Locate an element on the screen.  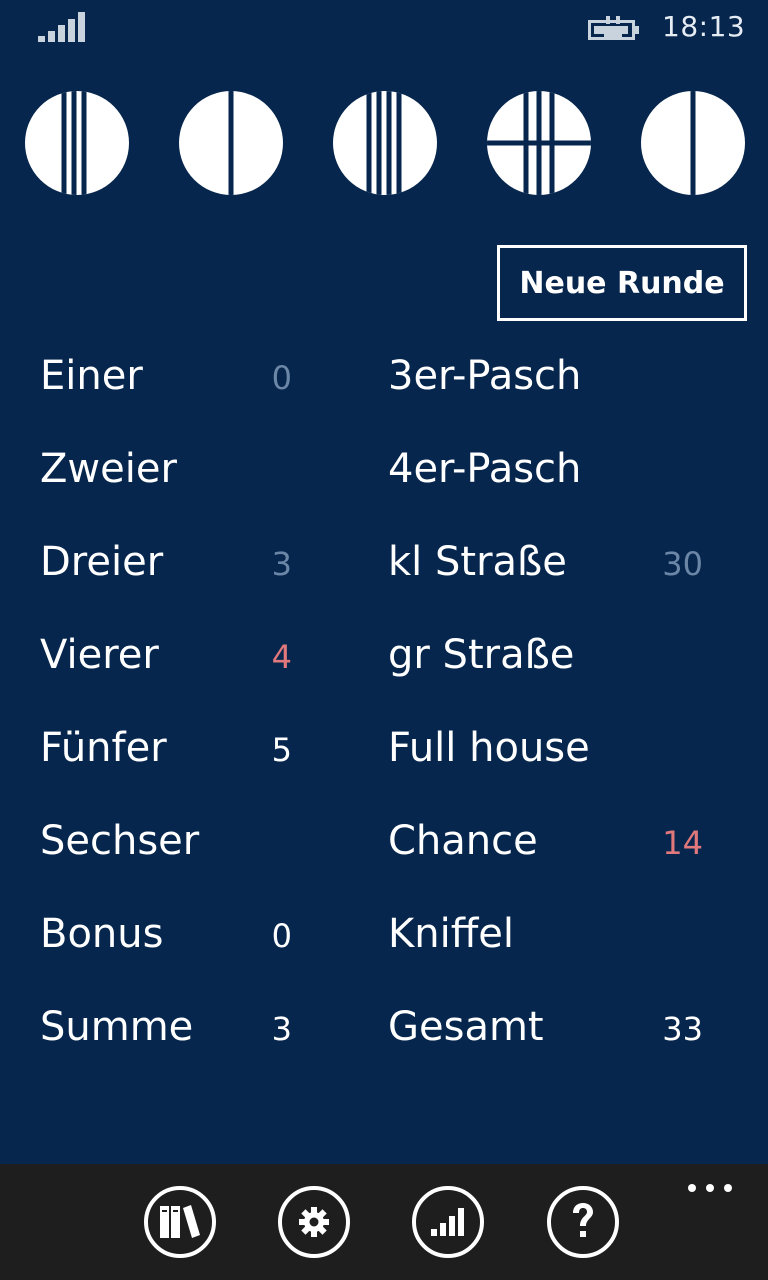
category-bonus: Bonus is located at coordinates (102, 934).